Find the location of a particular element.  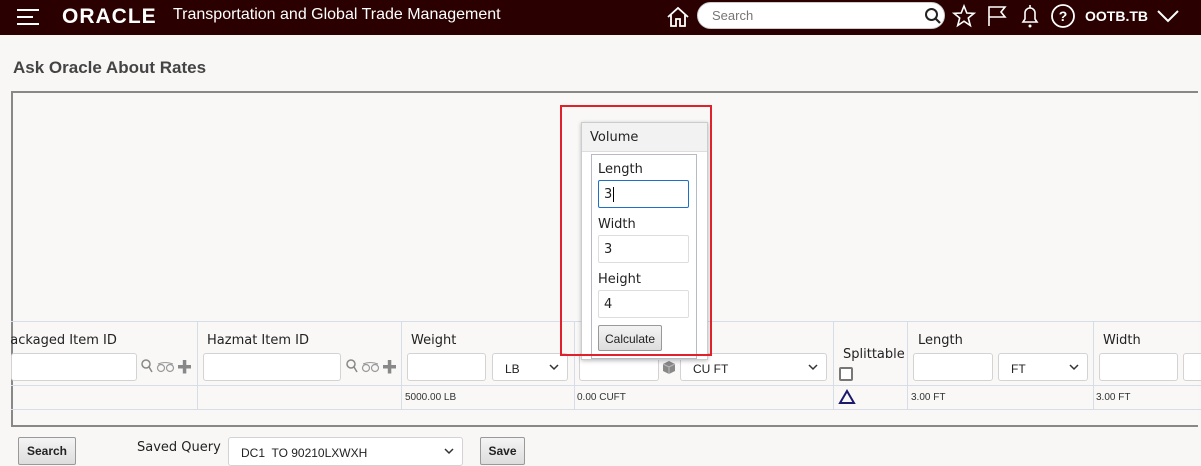

highlight-box is located at coordinates (636, 230).